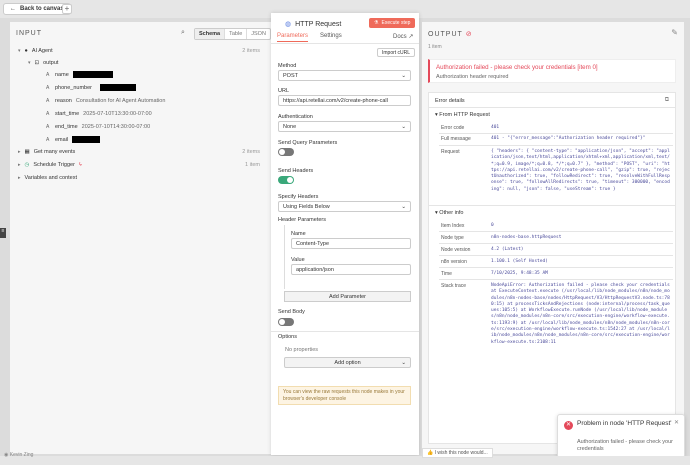 This screenshot has width=690, height=465. I want to click on stack-trace-key: Stack trace, so click(454, 286).